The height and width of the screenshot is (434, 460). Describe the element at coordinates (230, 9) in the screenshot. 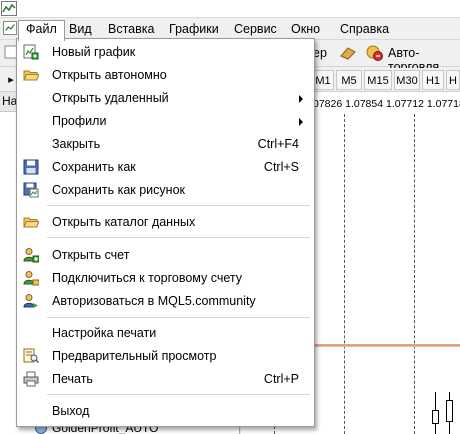

I see `title-strip` at that location.